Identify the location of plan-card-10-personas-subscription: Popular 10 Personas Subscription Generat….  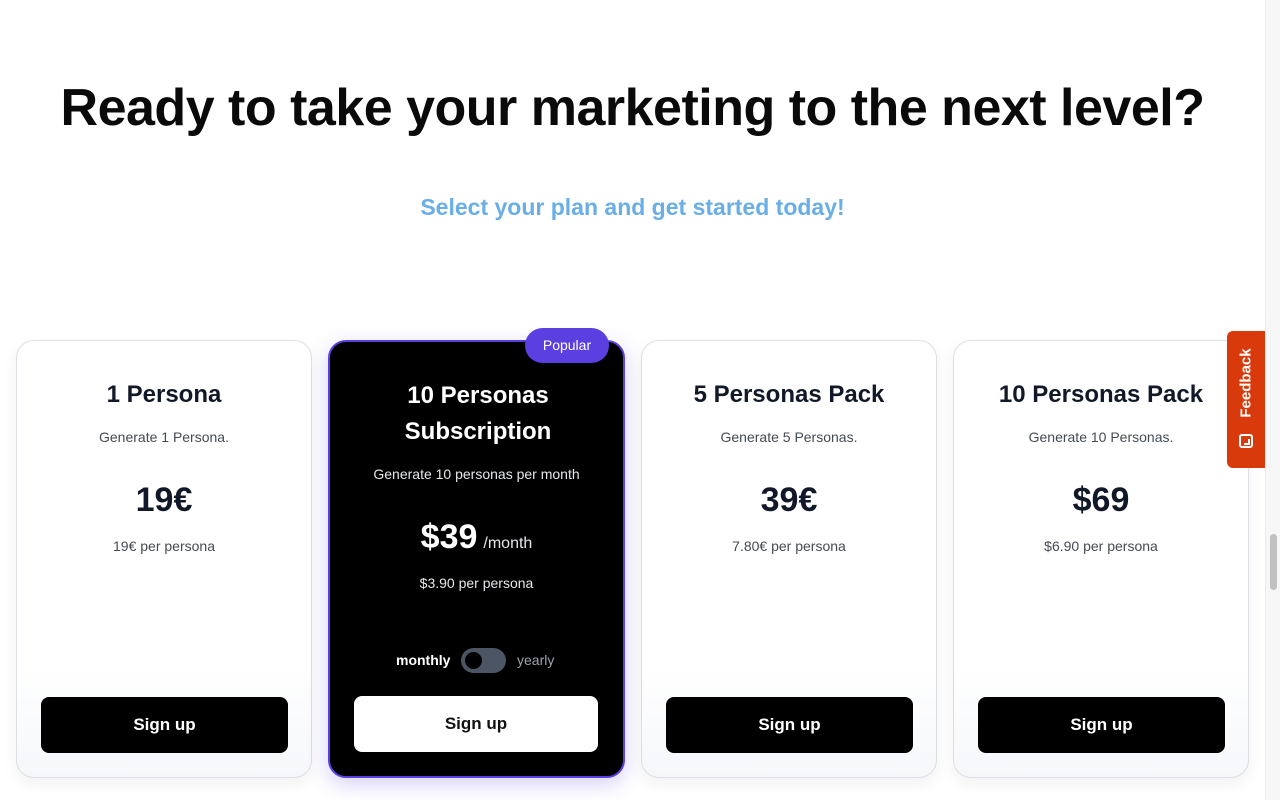
(476, 553).